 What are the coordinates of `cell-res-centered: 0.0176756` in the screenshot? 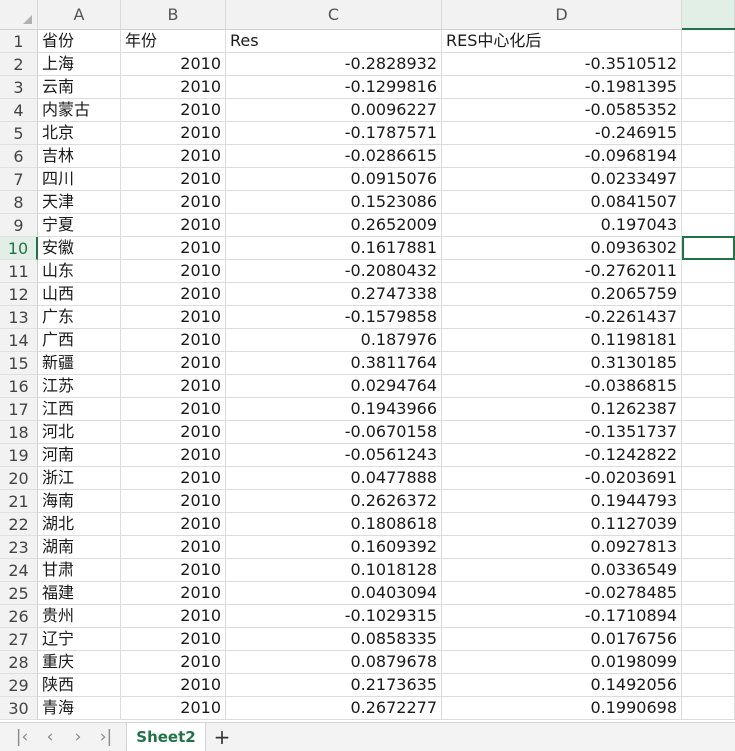 It's located at (562, 639).